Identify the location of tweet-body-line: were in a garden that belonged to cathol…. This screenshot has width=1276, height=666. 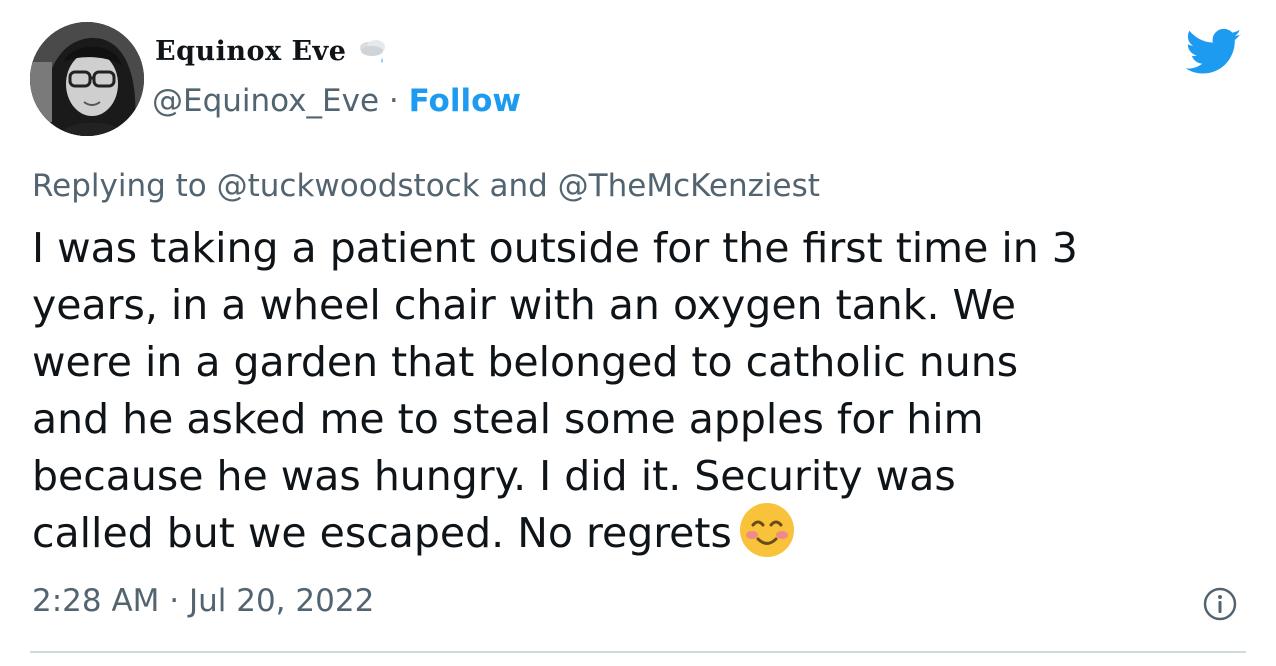
(525, 362).